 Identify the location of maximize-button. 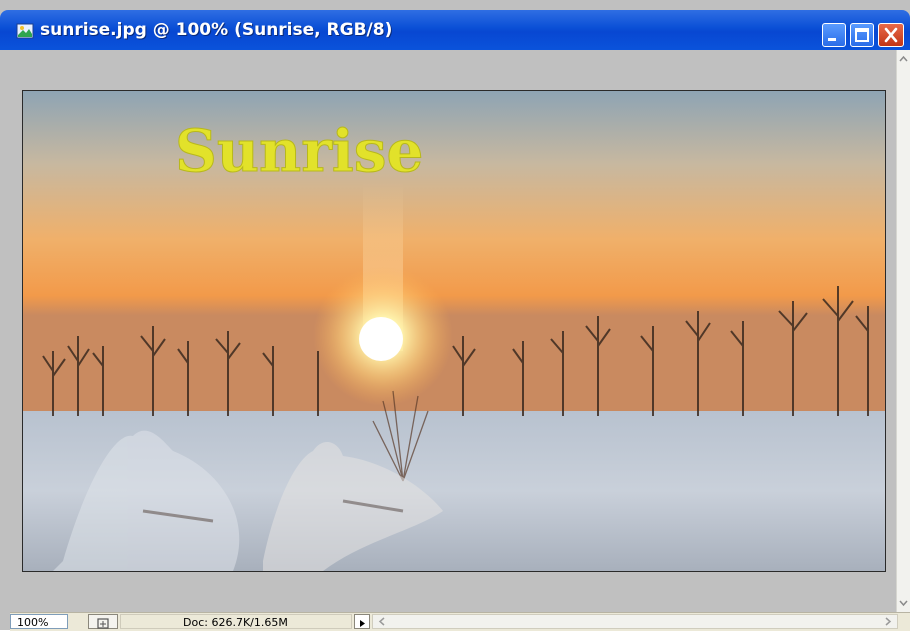
(862, 35).